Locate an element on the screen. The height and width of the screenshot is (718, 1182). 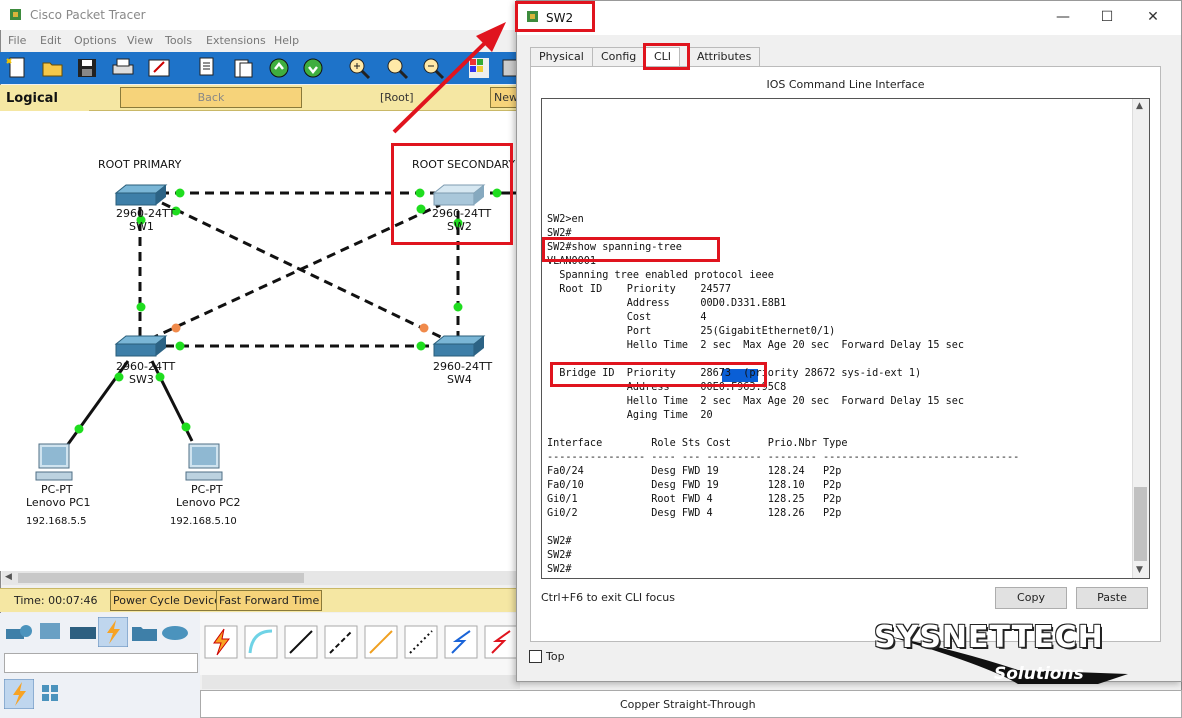
device-search-field is located at coordinates (101, 663).